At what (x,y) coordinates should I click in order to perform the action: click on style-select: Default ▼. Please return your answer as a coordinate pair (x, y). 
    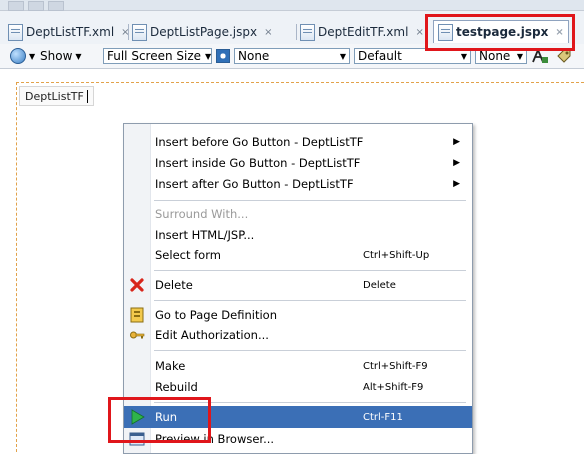
    Looking at the image, I should click on (412, 56).